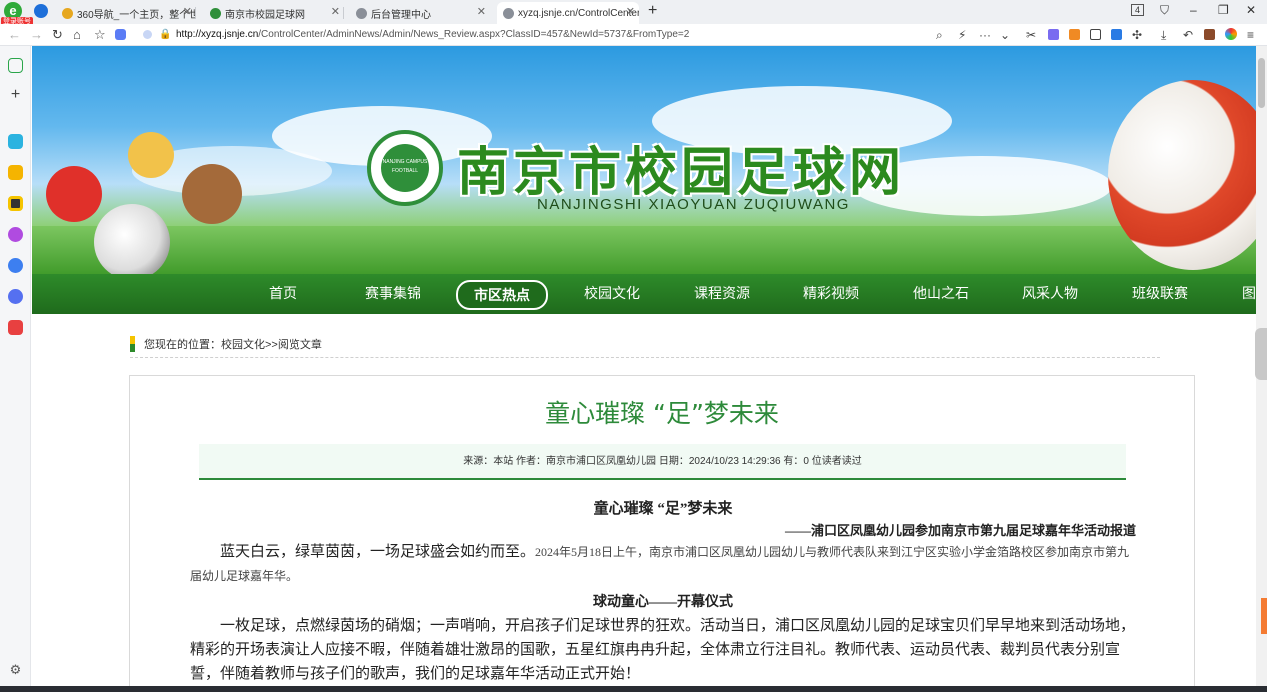 Image resolution: width=1267 pixels, height=692 pixels. I want to click on breadcrumb-current: 阅览文章, so click(299, 345).